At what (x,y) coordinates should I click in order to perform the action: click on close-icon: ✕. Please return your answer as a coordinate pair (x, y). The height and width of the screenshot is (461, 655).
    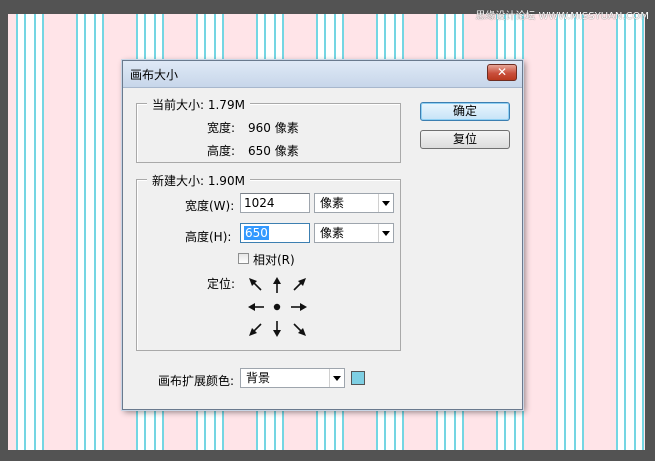
    Looking at the image, I should click on (502, 72).